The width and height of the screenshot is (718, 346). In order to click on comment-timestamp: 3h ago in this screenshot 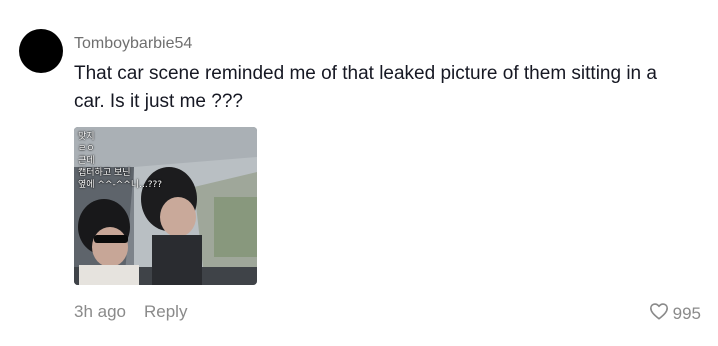, I will do `click(100, 311)`.